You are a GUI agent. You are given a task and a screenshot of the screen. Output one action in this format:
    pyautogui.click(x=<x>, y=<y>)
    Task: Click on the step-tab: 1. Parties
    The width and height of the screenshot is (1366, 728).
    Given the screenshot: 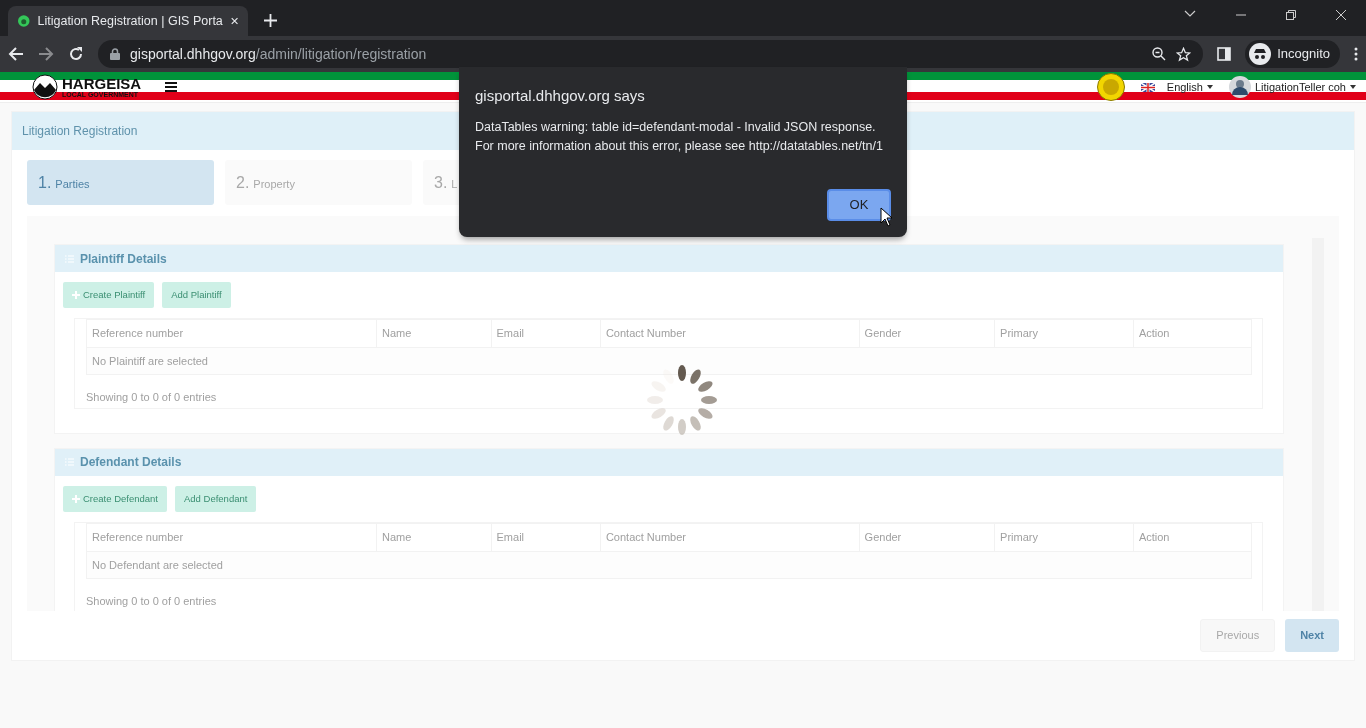 What is the action you would take?
    pyautogui.click(x=120, y=182)
    